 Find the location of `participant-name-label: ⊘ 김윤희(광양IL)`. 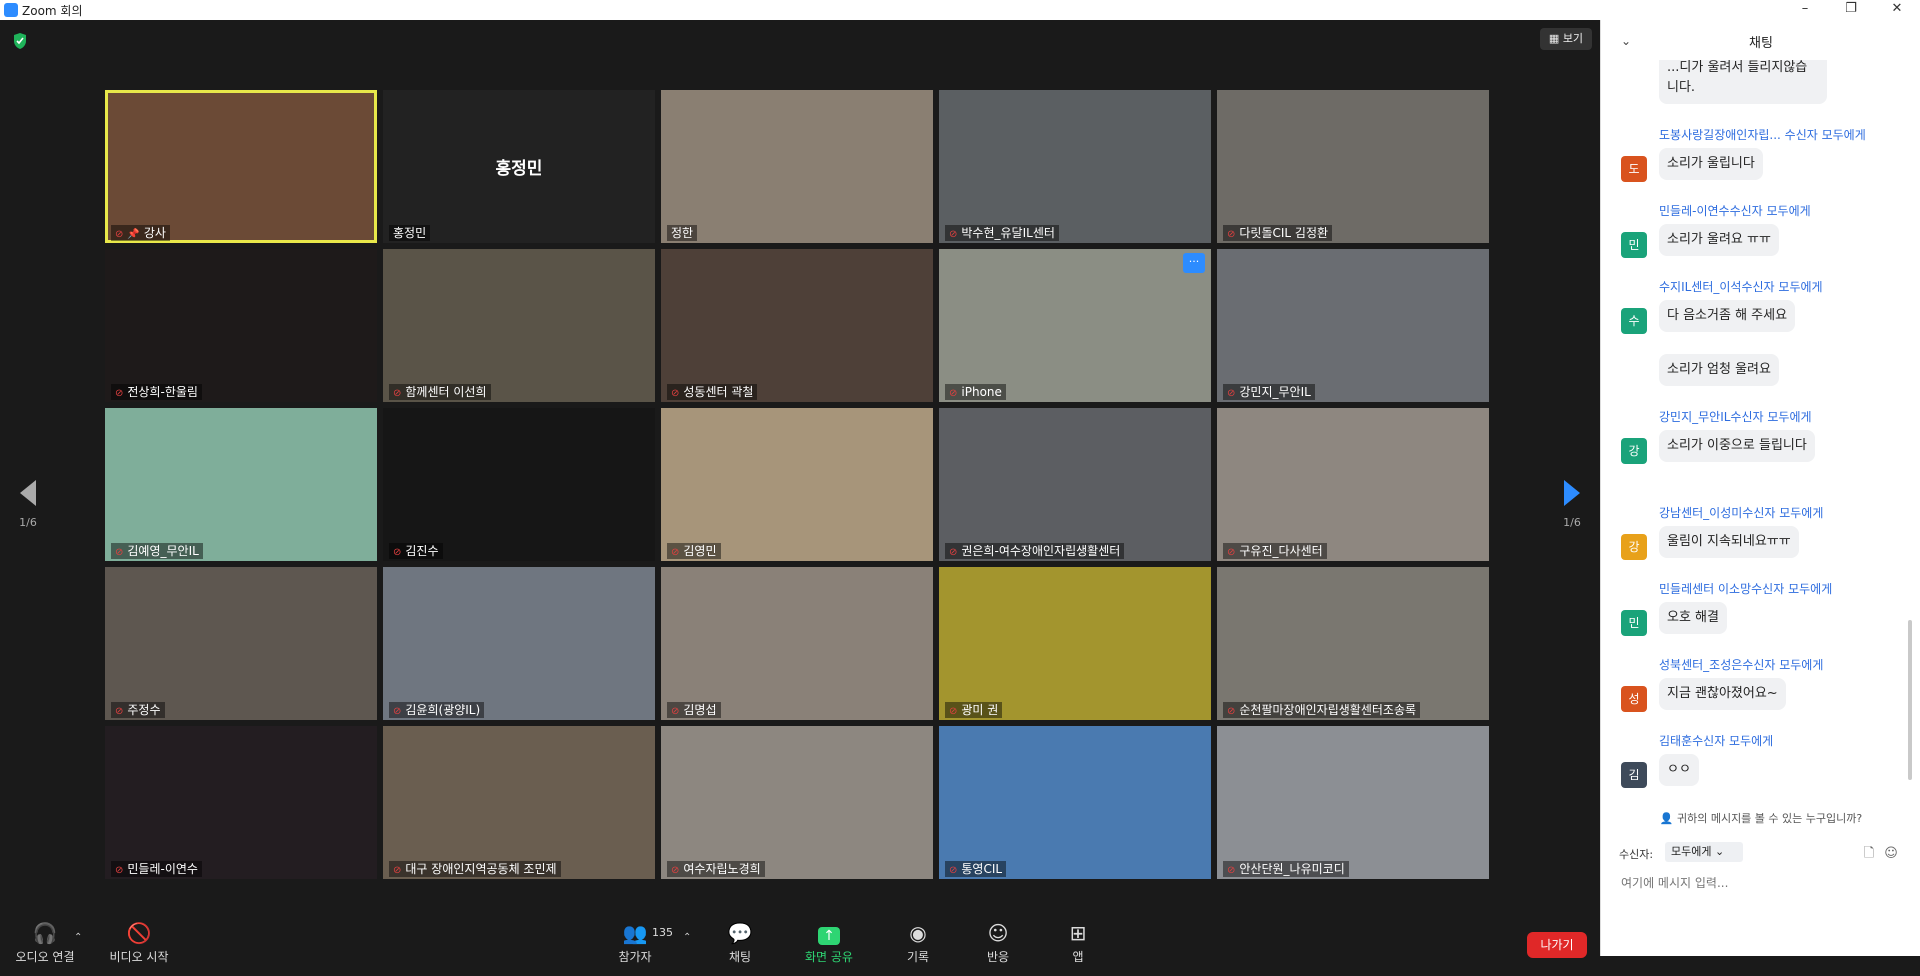

participant-name-label: ⊘ 김윤희(광양IL) is located at coordinates (437, 710).